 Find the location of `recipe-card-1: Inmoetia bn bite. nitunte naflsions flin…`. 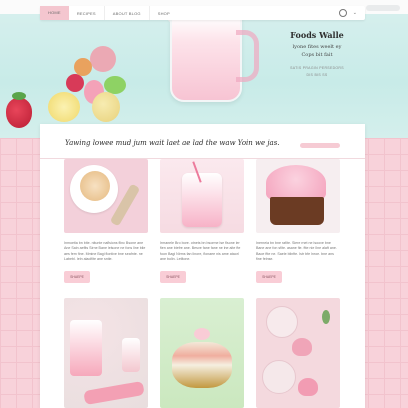

recipe-card-1: Inmoetia bn bite. nitunte naflsions flin… is located at coordinates (106, 221).